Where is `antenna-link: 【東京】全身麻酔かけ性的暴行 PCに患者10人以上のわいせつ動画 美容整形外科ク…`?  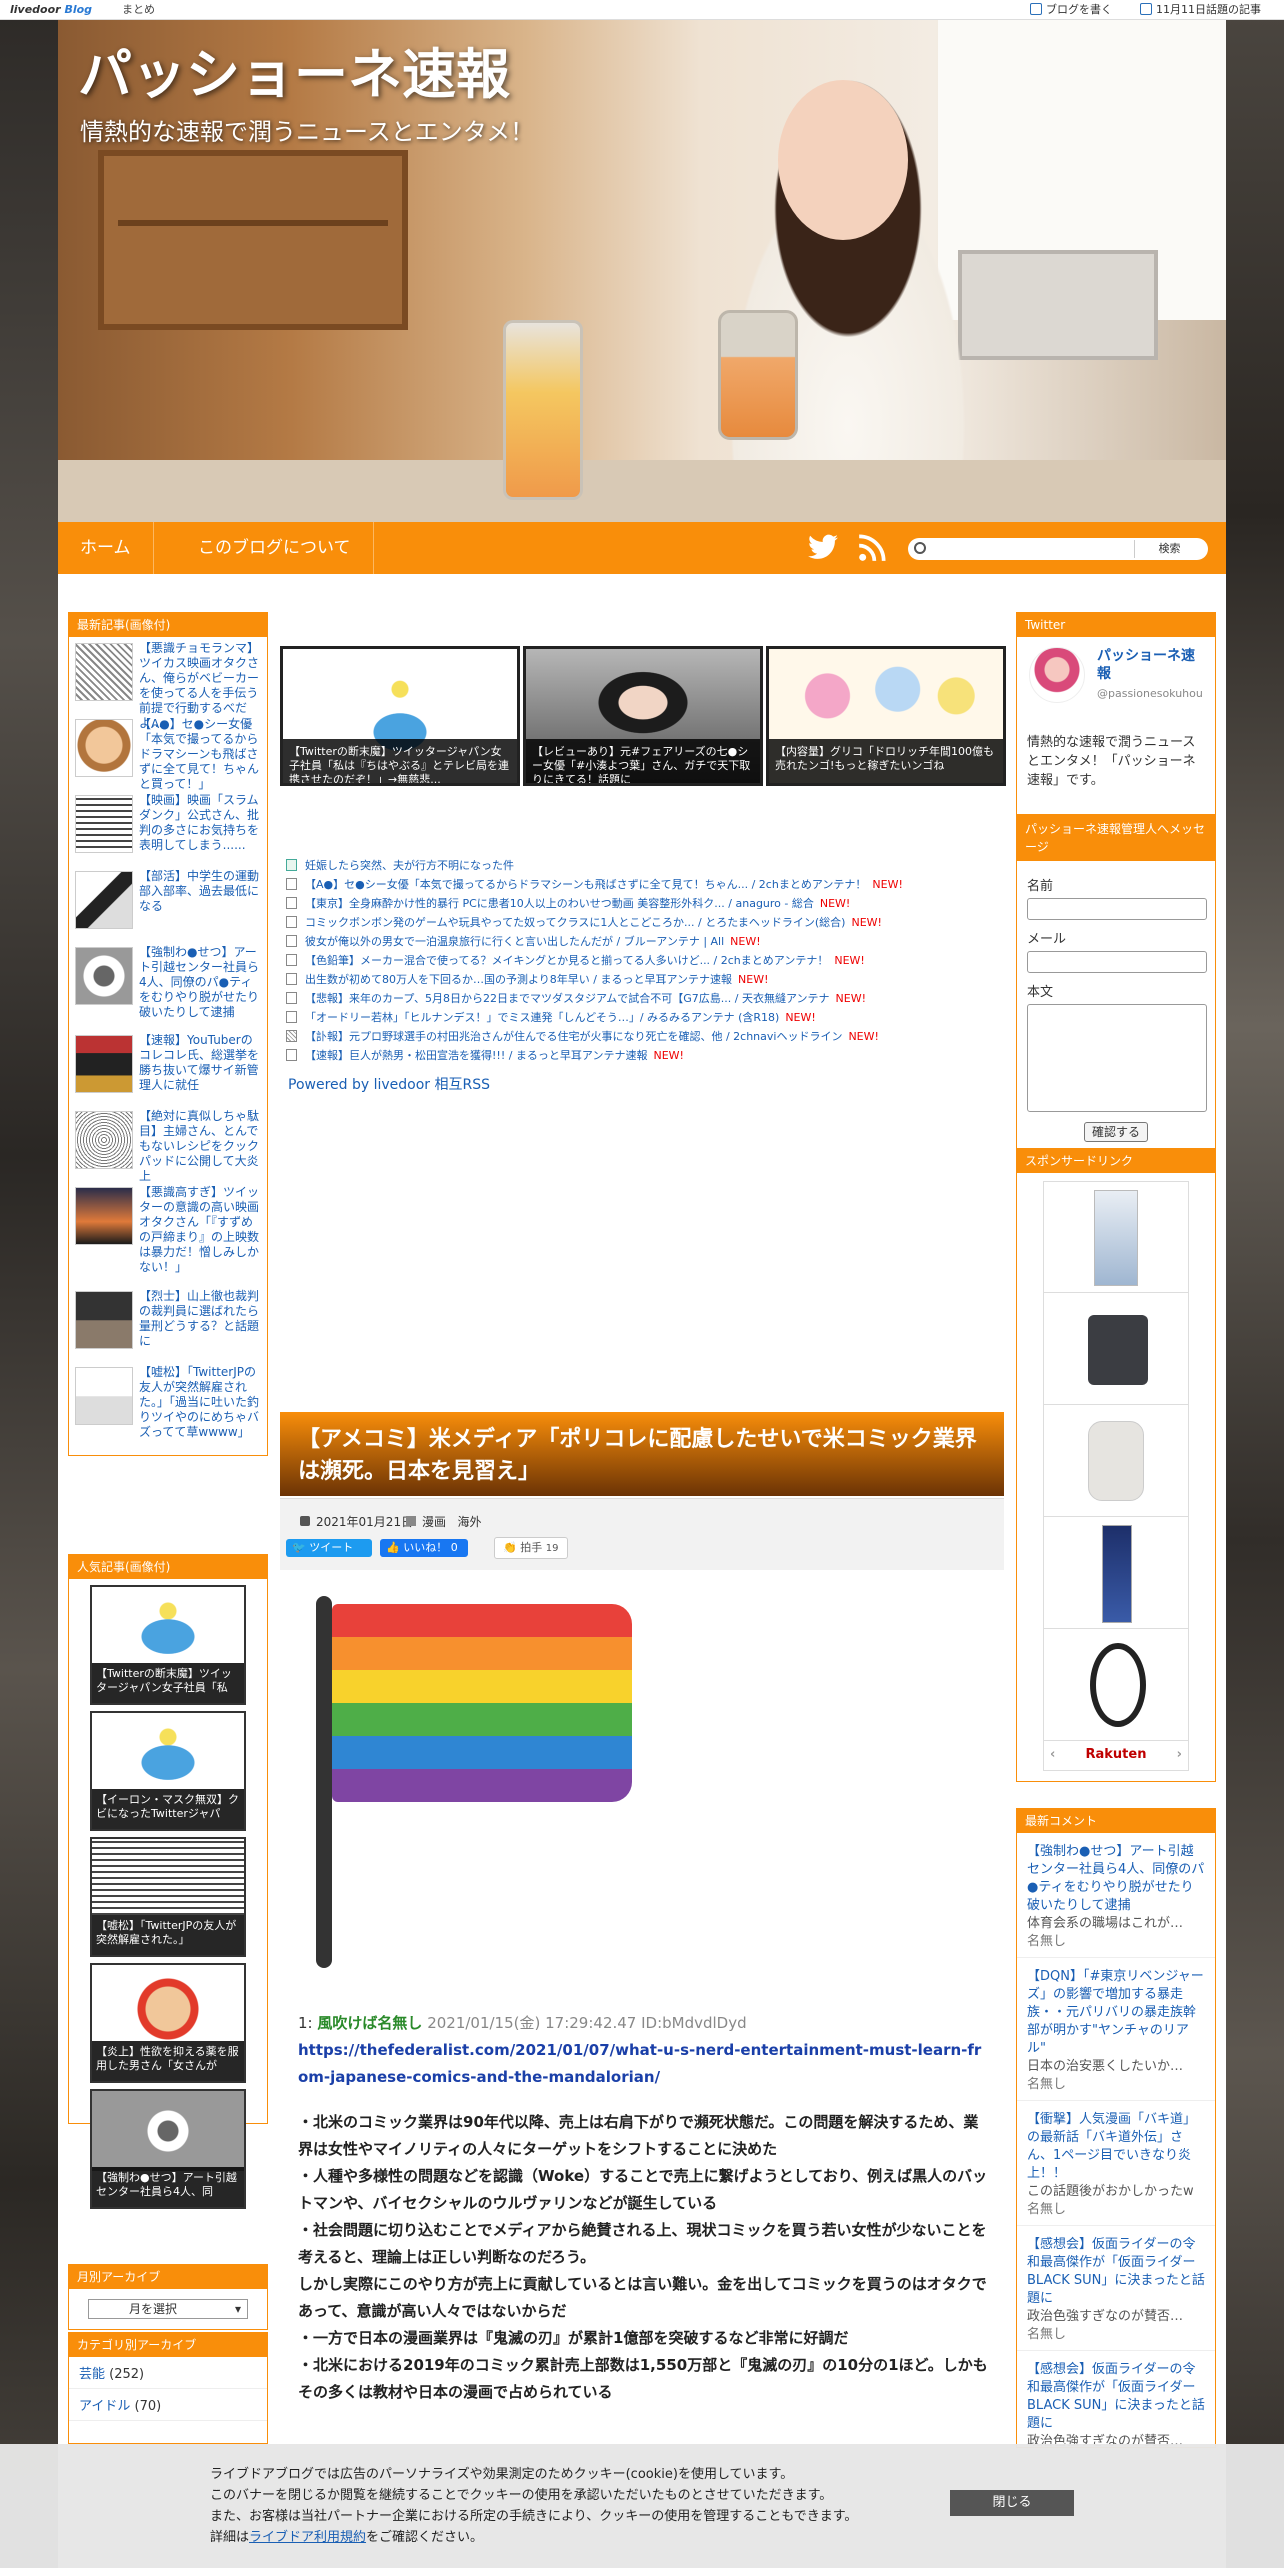 antenna-link: 【東京】全身麻酔かけ性的暴行 PCに患者10人以上のわいせつ動画 美容整形外科ク… is located at coordinates (559, 903).